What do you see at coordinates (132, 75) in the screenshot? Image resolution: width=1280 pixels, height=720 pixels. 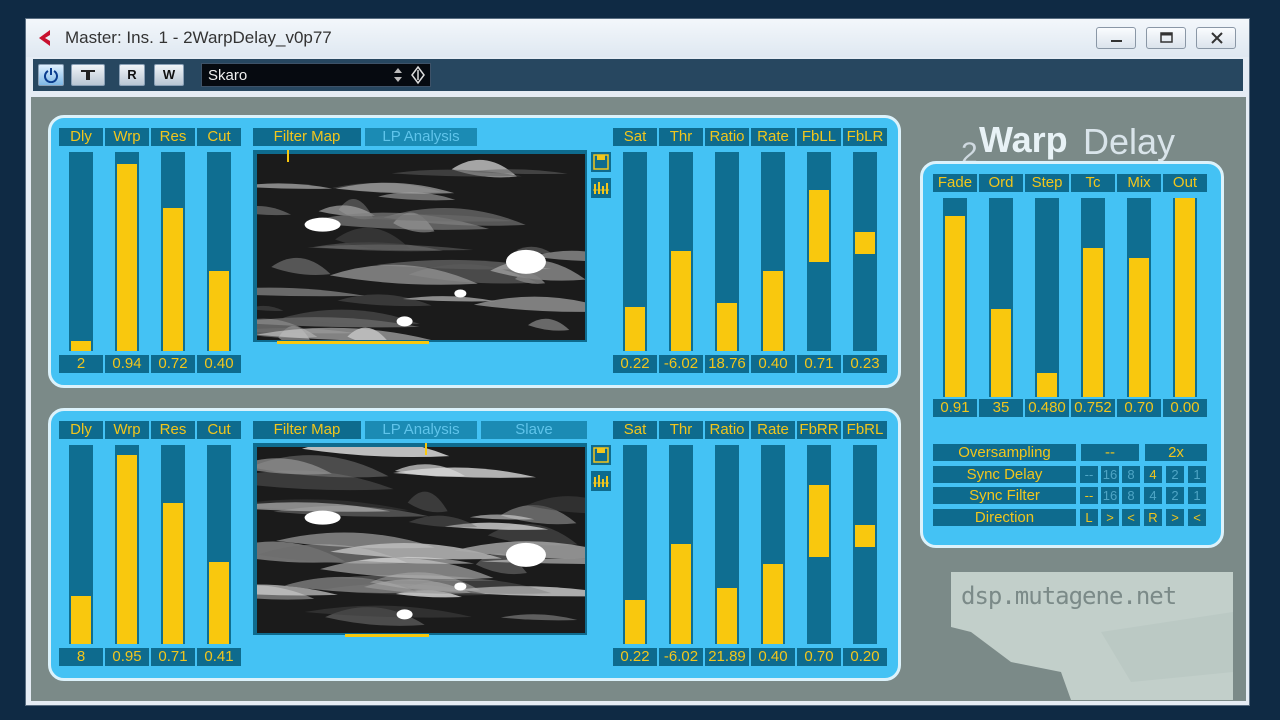 I see `read-automation-button: R` at bounding box center [132, 75].